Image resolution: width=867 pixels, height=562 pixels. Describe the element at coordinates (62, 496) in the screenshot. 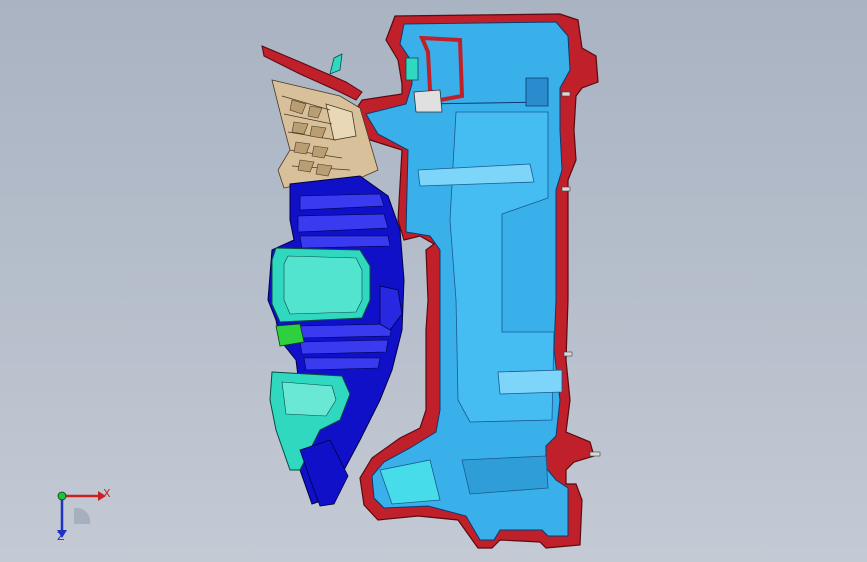

I see `origin-y-dot` at that location.